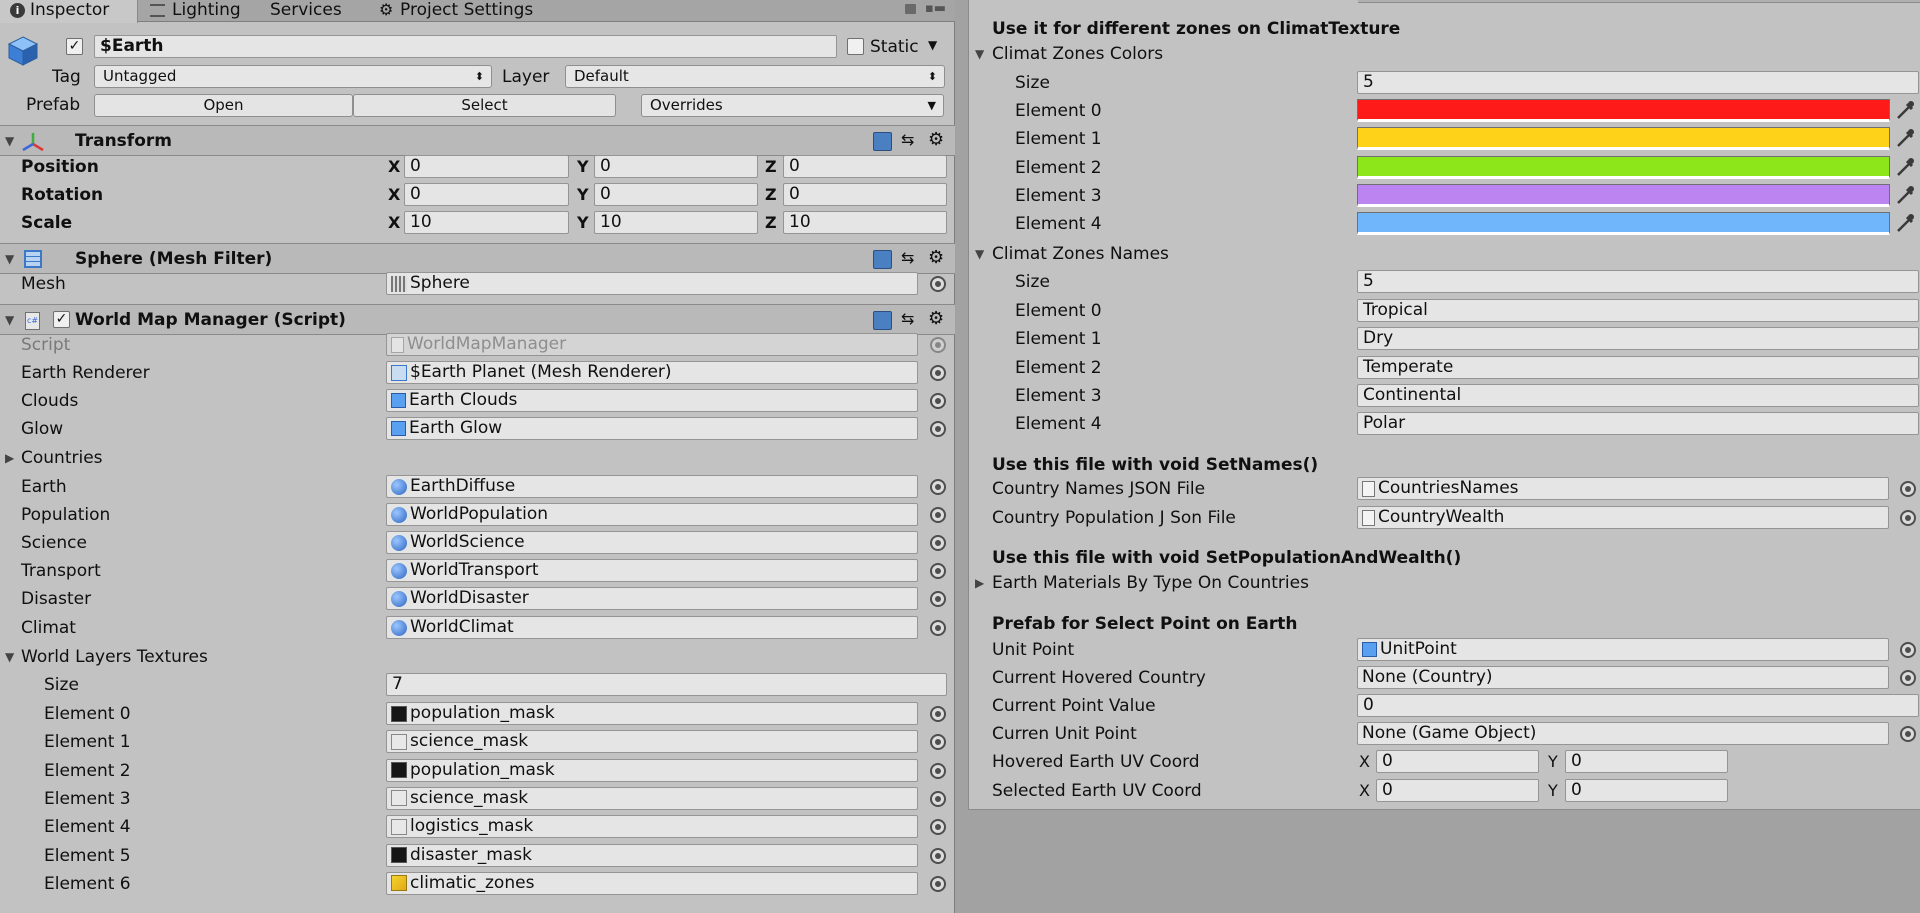 Image resolution: width=1920 pixels, height=913 pixels. I want to click on transport-material-field: WorldTransport, so click(652, 570).